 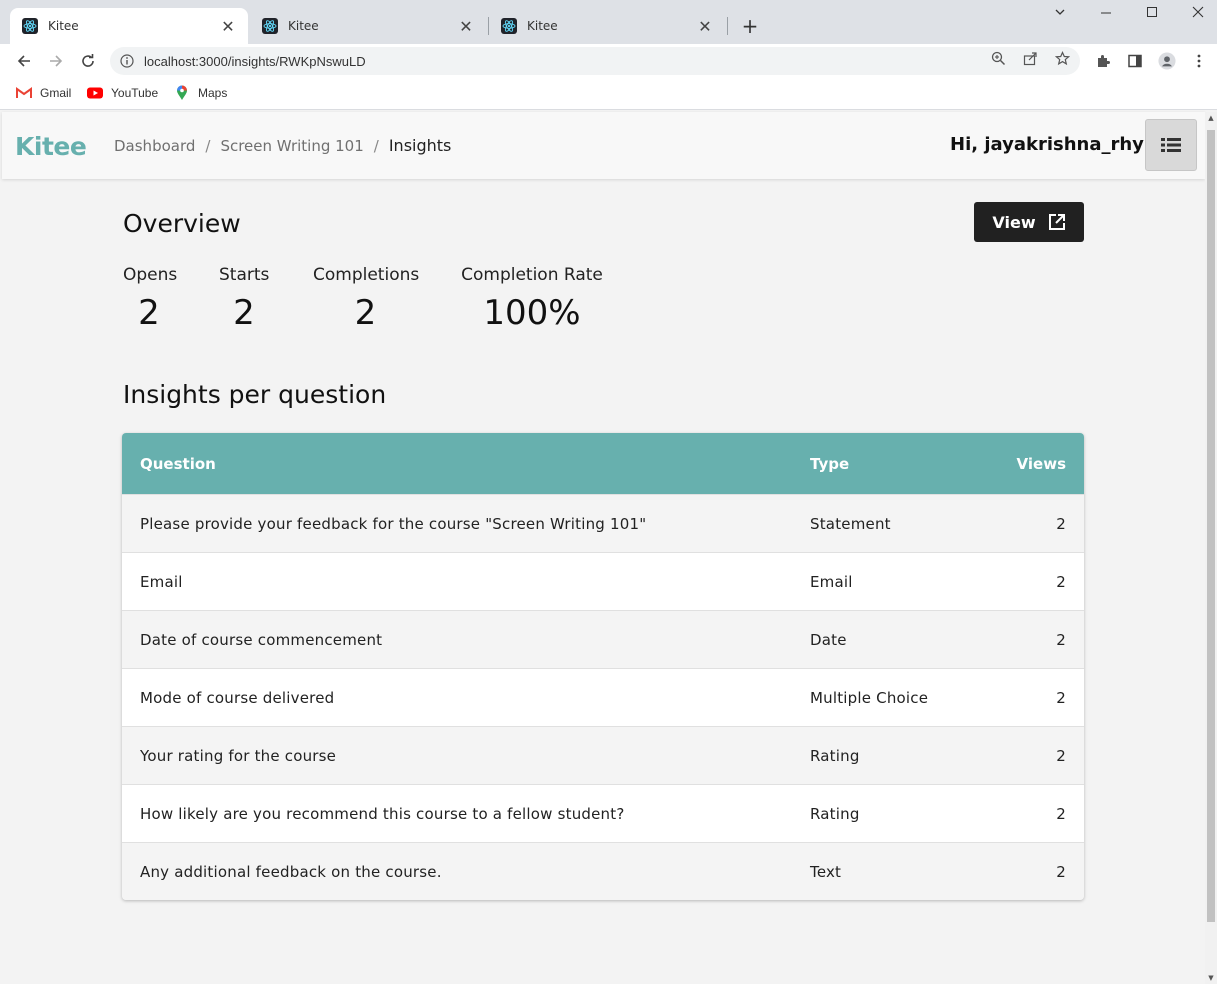 I want to click on scroll-down-icon: ▼, so click(x=1211, y=978).